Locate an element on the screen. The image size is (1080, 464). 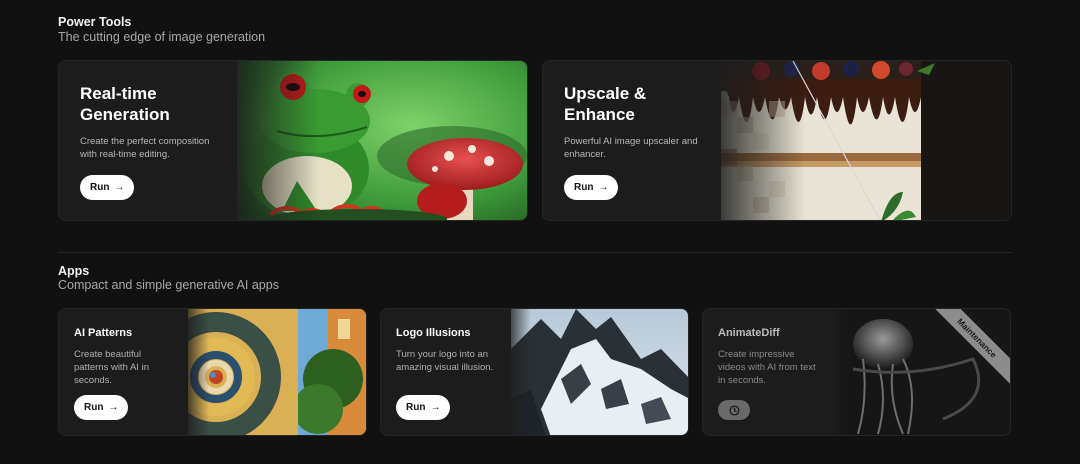
apps-title: Apps is located at coordinates (74, 271).